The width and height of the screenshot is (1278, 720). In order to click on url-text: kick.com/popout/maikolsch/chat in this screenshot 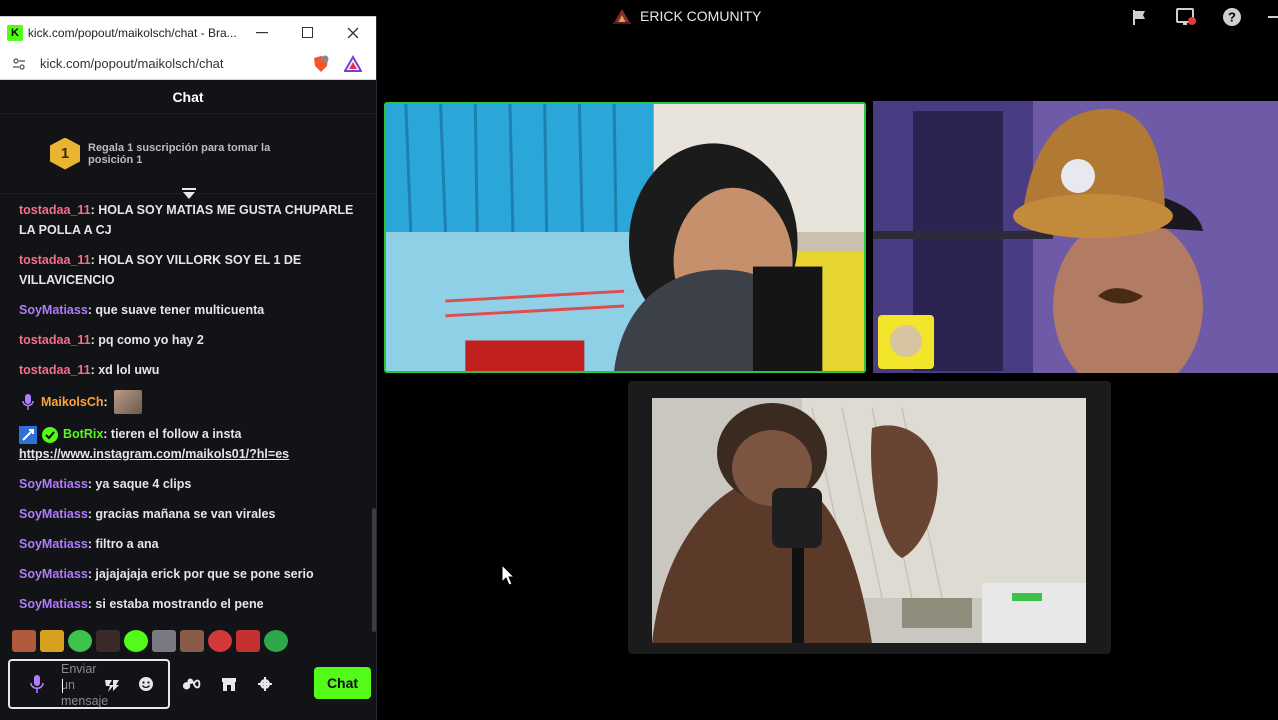, I will do `click(176, 63)`.